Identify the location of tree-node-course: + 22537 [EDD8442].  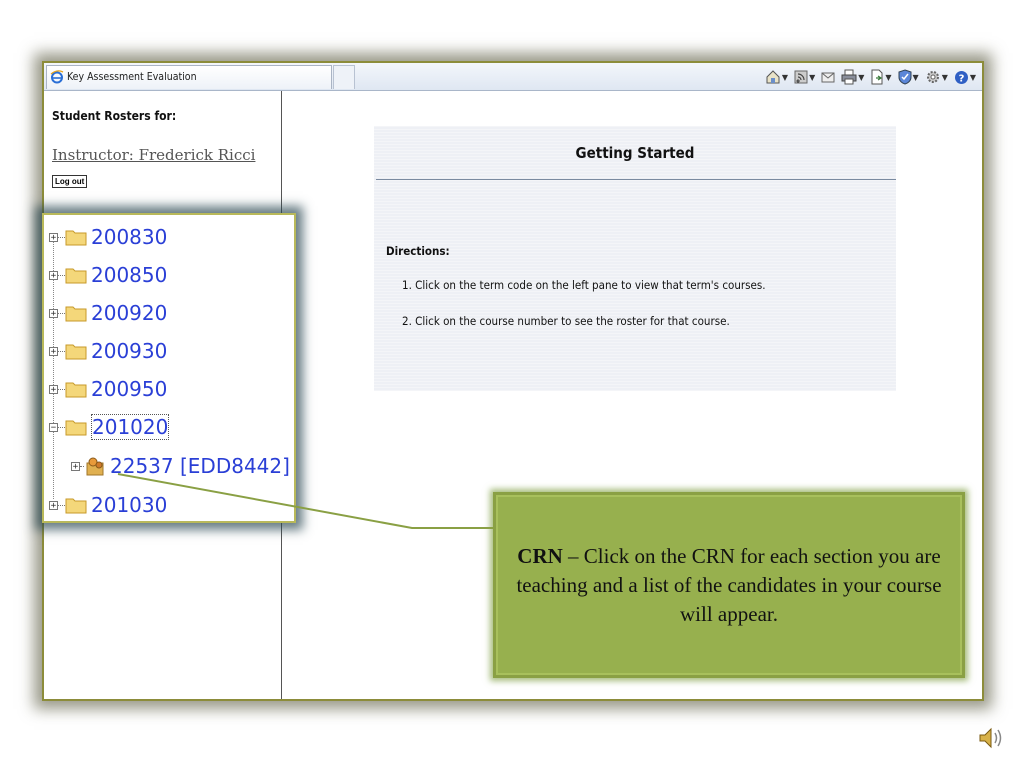
(178, 466).